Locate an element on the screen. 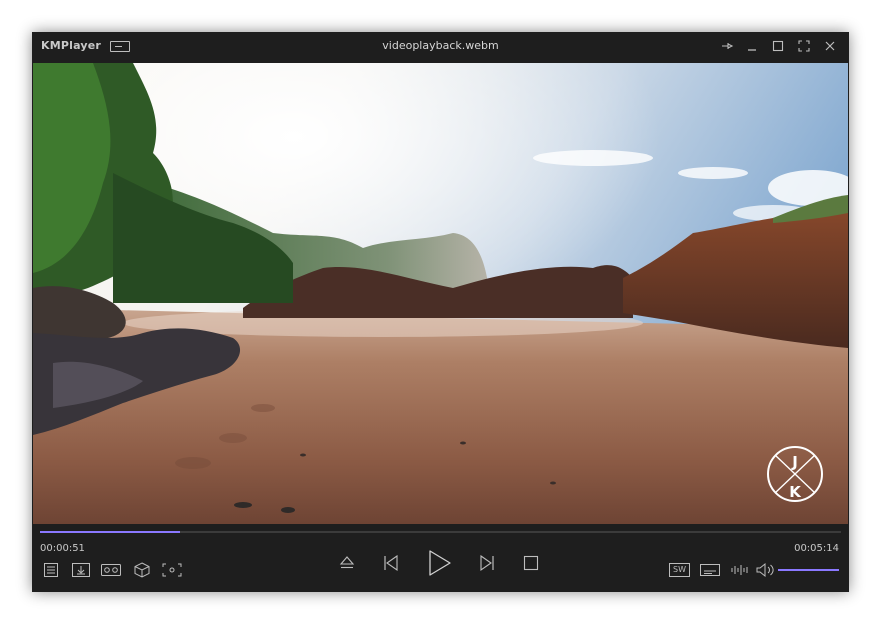 The image size is (881, 624). minimize-button is located at coordinates (752, 46).